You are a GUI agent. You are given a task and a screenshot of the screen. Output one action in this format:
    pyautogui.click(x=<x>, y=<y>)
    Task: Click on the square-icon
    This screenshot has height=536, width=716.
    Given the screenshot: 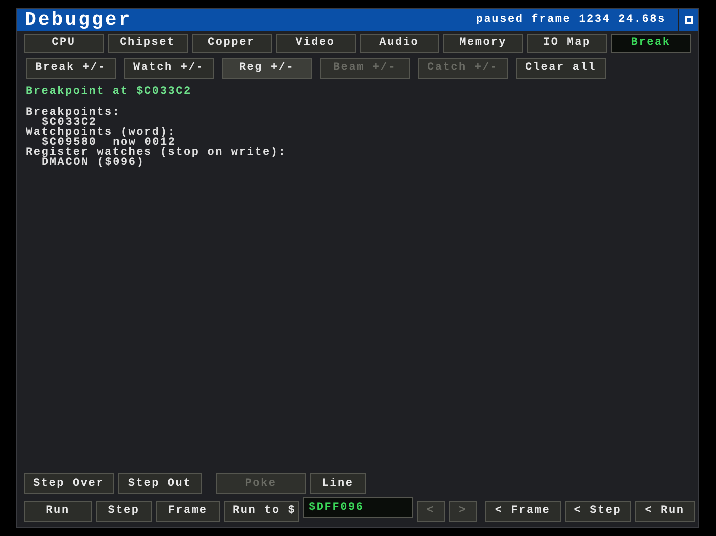 What is the action you would take?
    pyautogui.click(x=688, y=20)
    